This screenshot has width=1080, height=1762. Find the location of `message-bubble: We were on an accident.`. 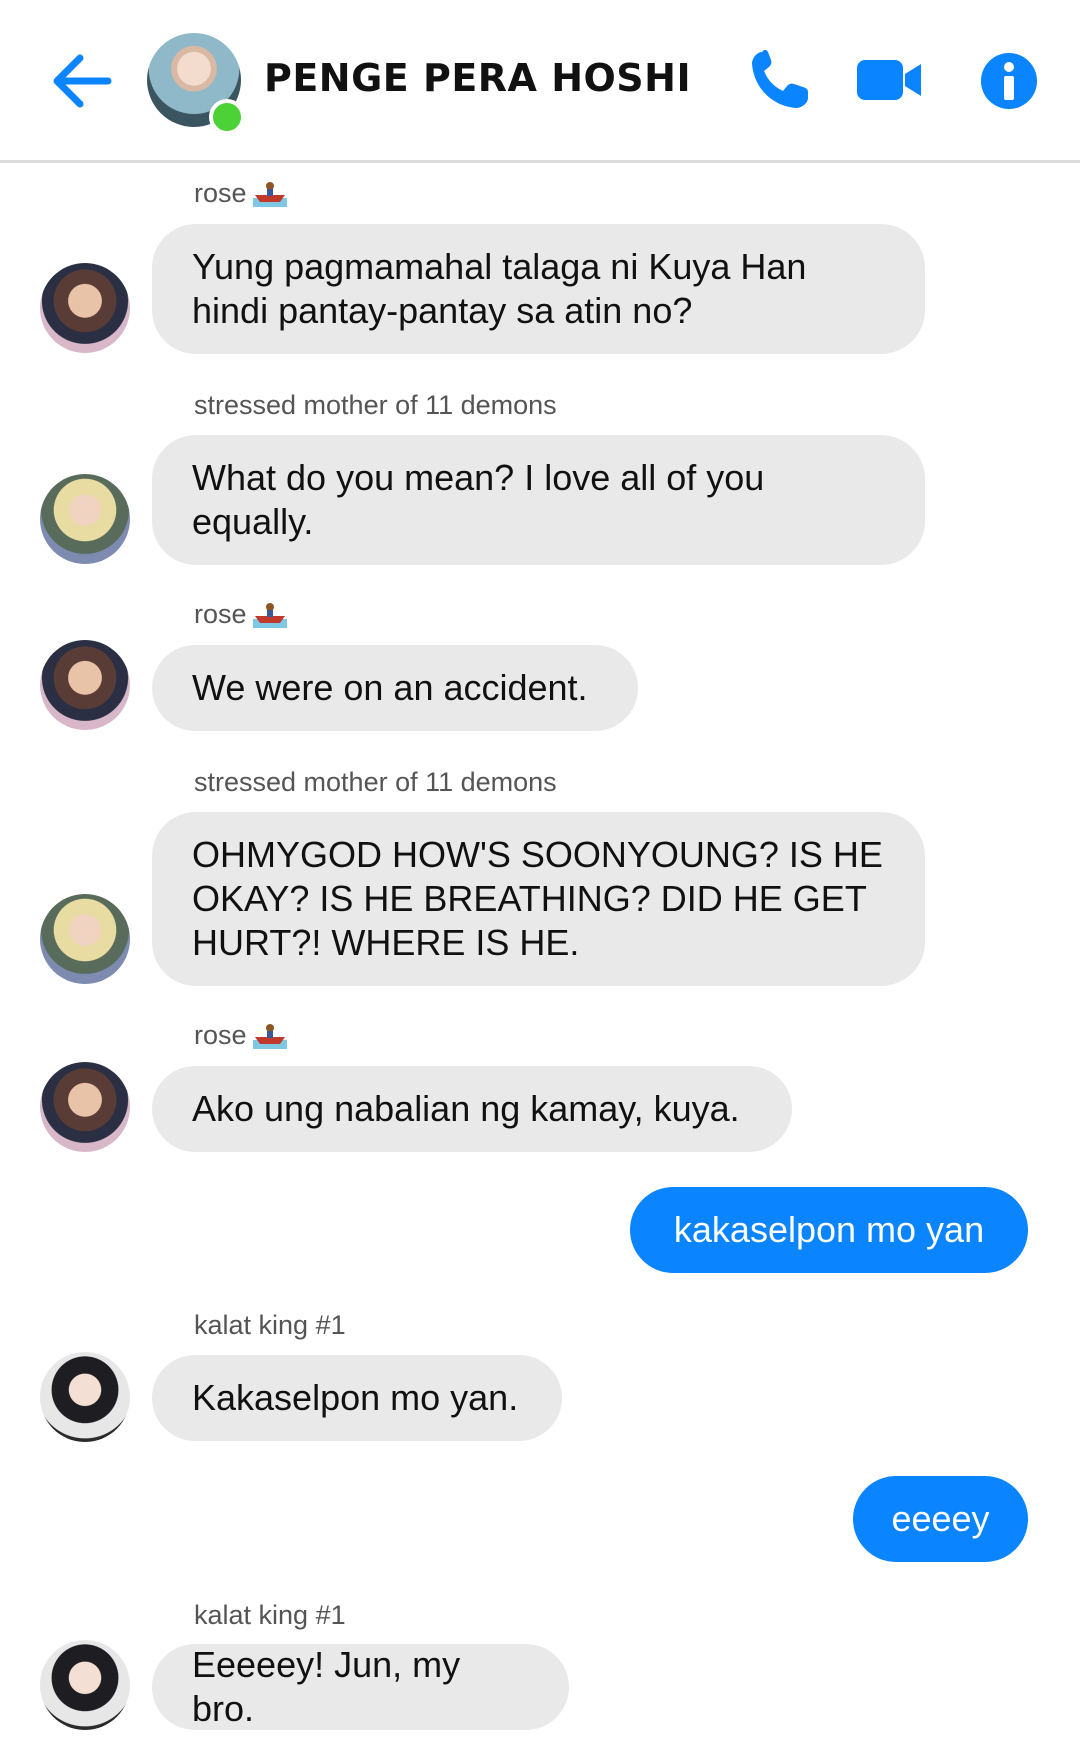

message-bubble: We were on an accident. is located at coordinates (395, 688).